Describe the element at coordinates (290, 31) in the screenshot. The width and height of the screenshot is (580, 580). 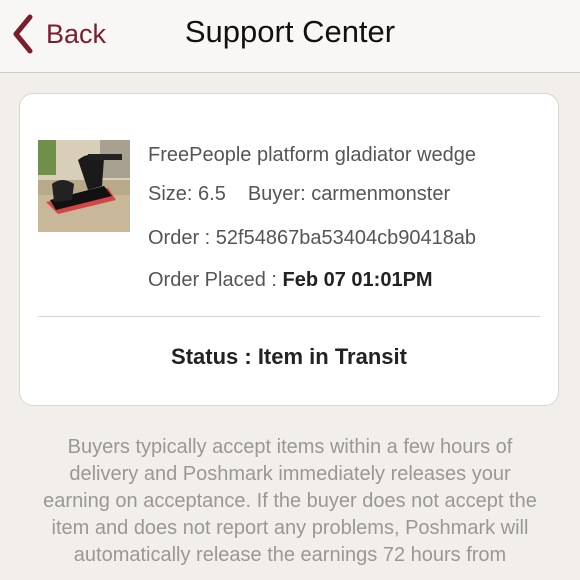
I see `page-title: Support Center` at that location.